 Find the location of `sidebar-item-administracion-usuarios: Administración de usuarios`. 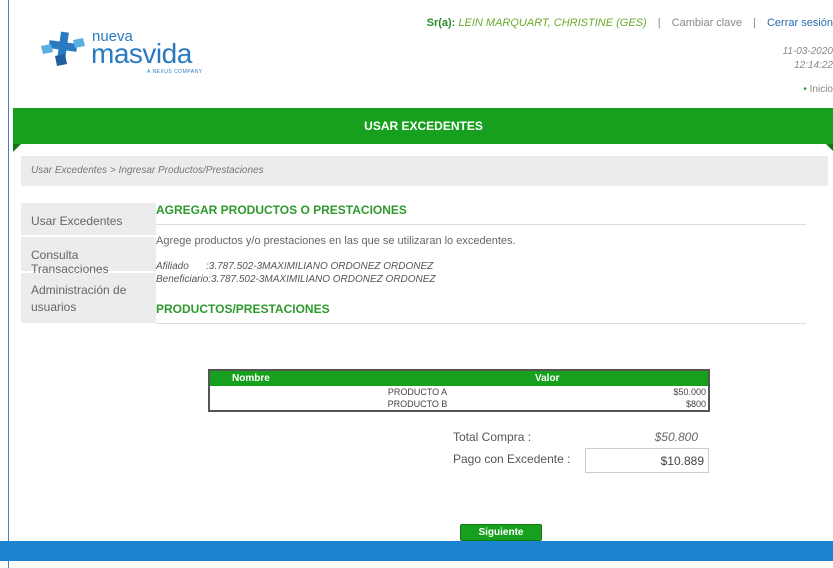

sidebar-item-administracion-usuarios: Administración de usuarios is located at coordinates (88, 299).